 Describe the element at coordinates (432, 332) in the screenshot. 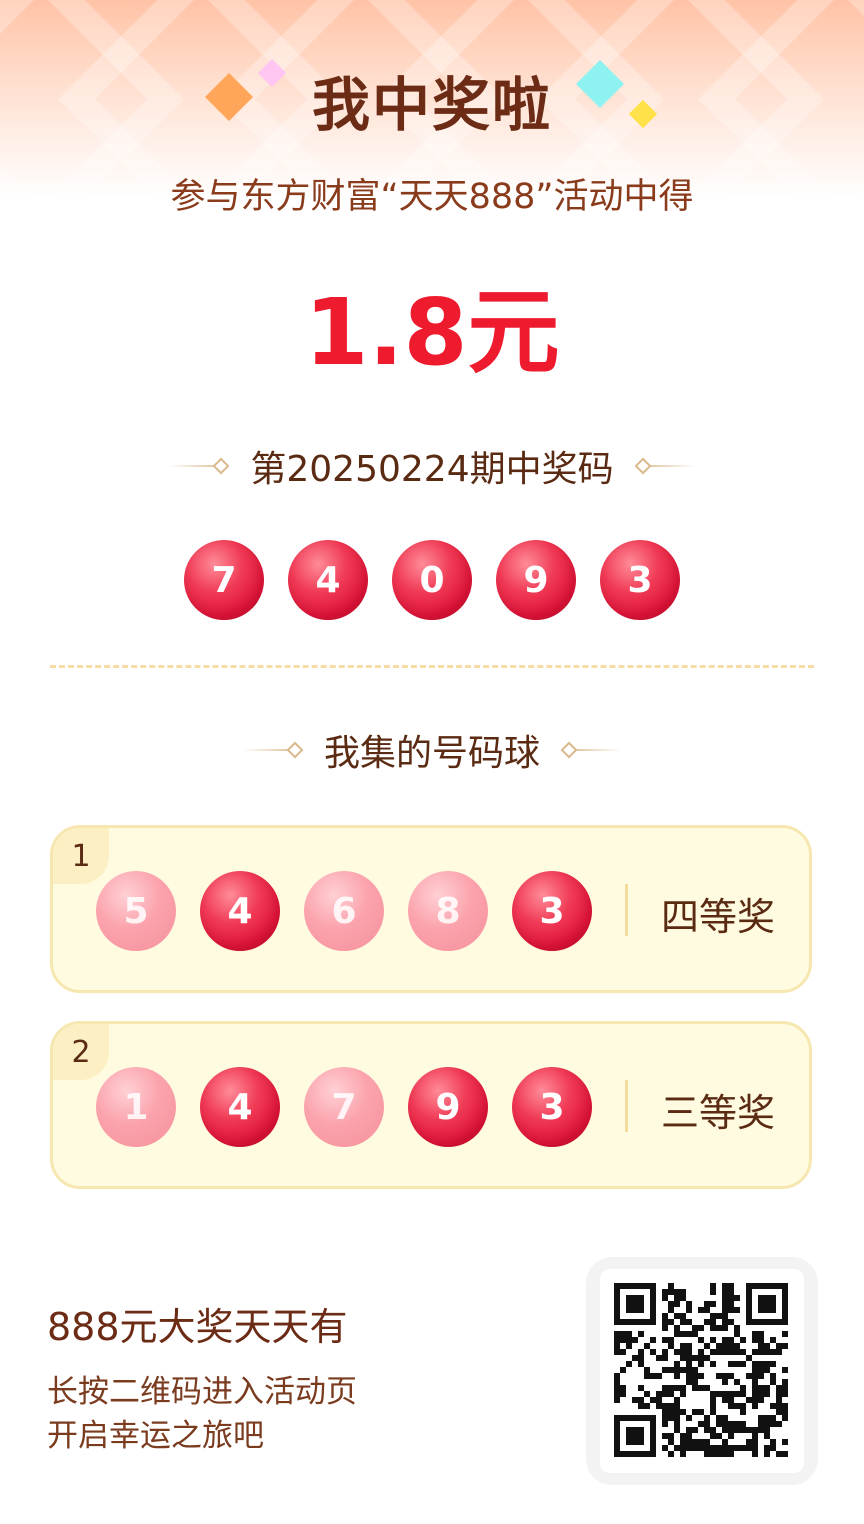

I see `prize-amount: 1.8元` at that location.